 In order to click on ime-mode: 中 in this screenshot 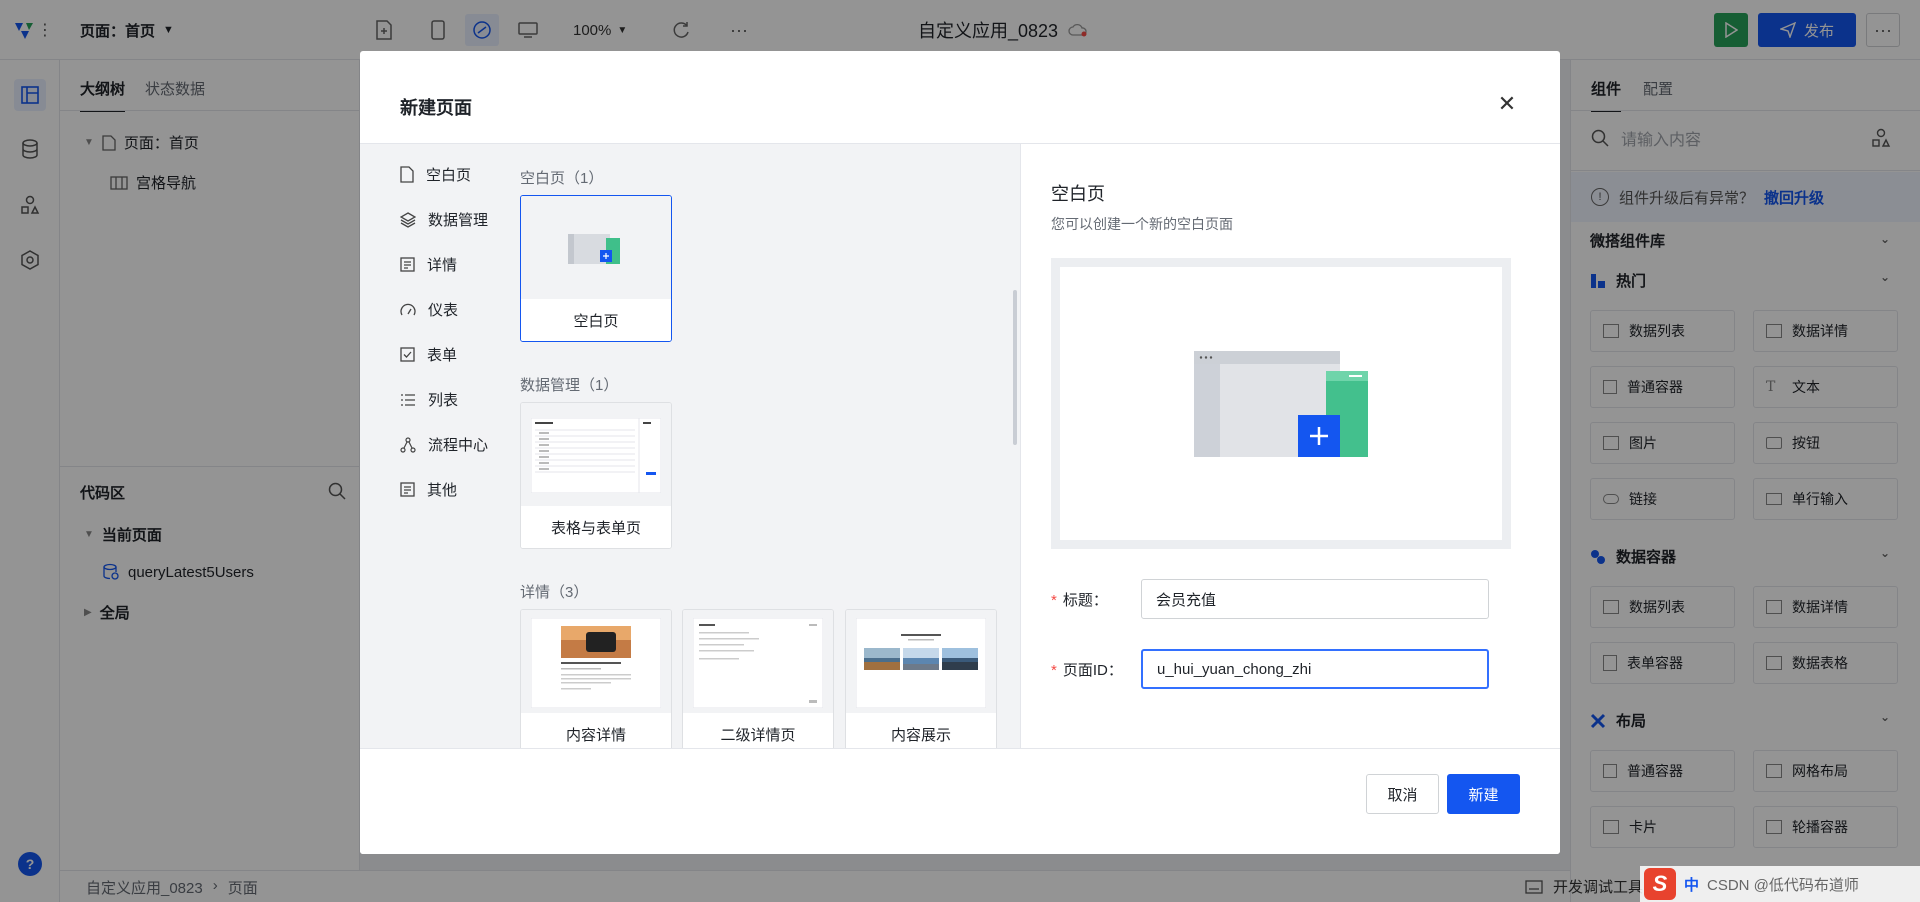, I will do `click(1691, 884)`.